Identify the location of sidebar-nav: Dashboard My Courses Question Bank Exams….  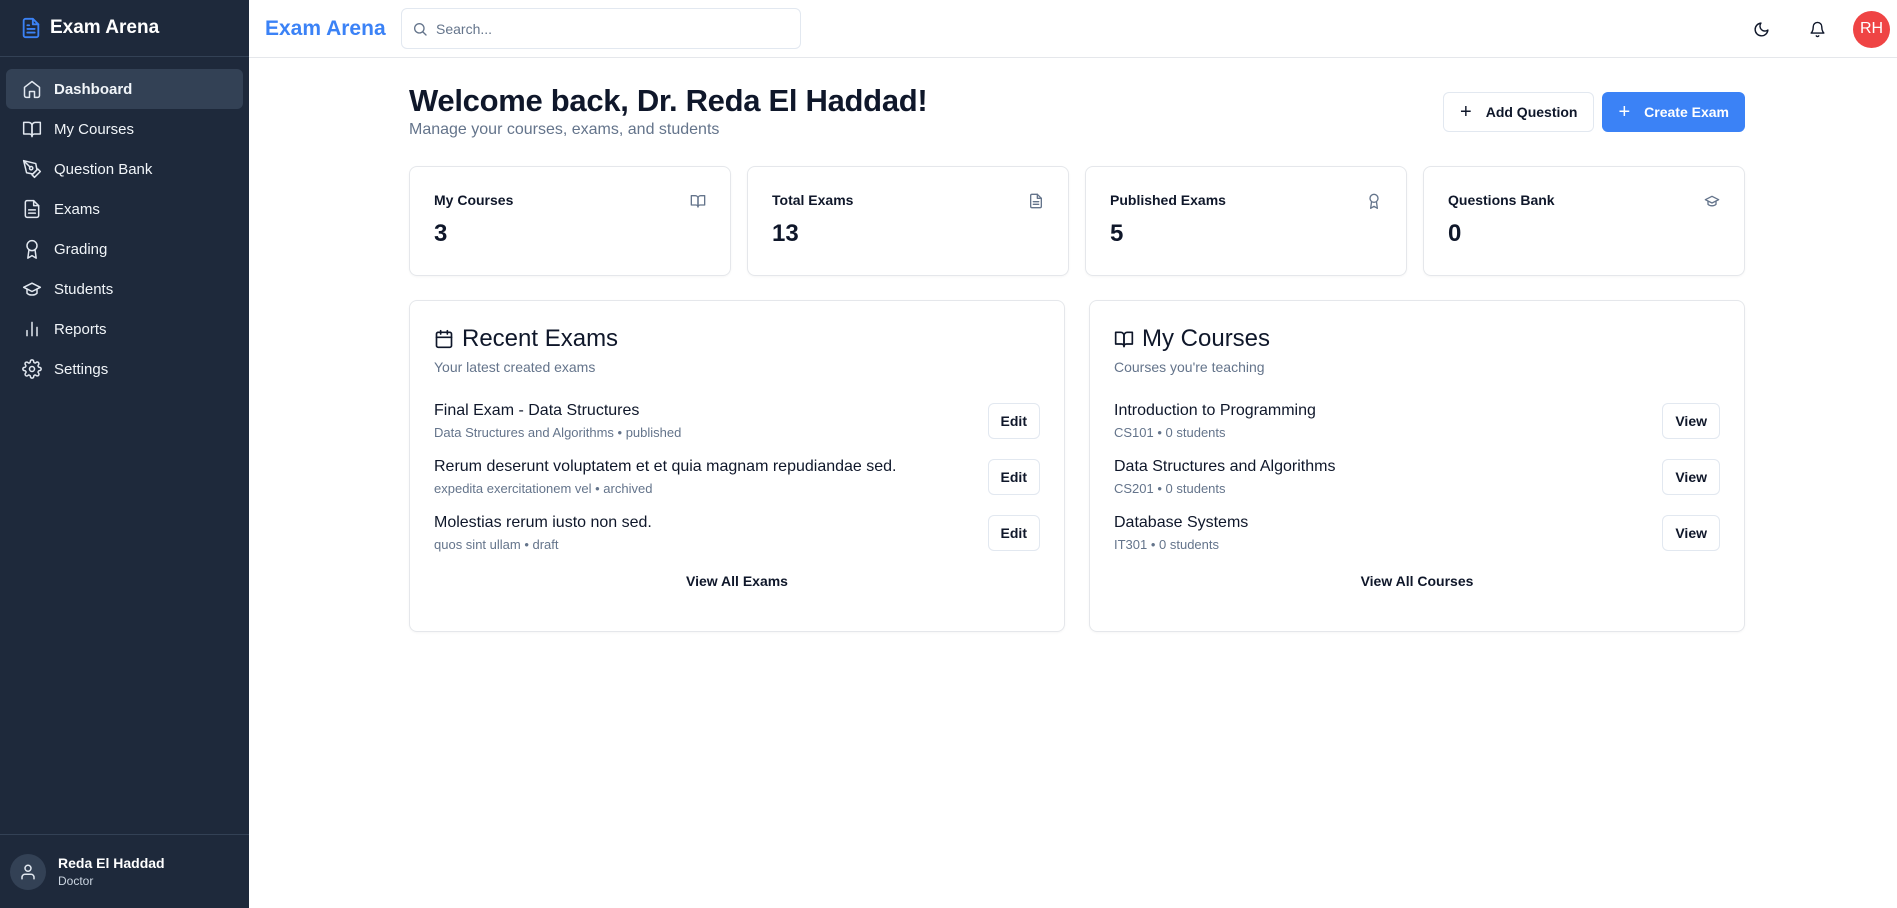
(124, 223).